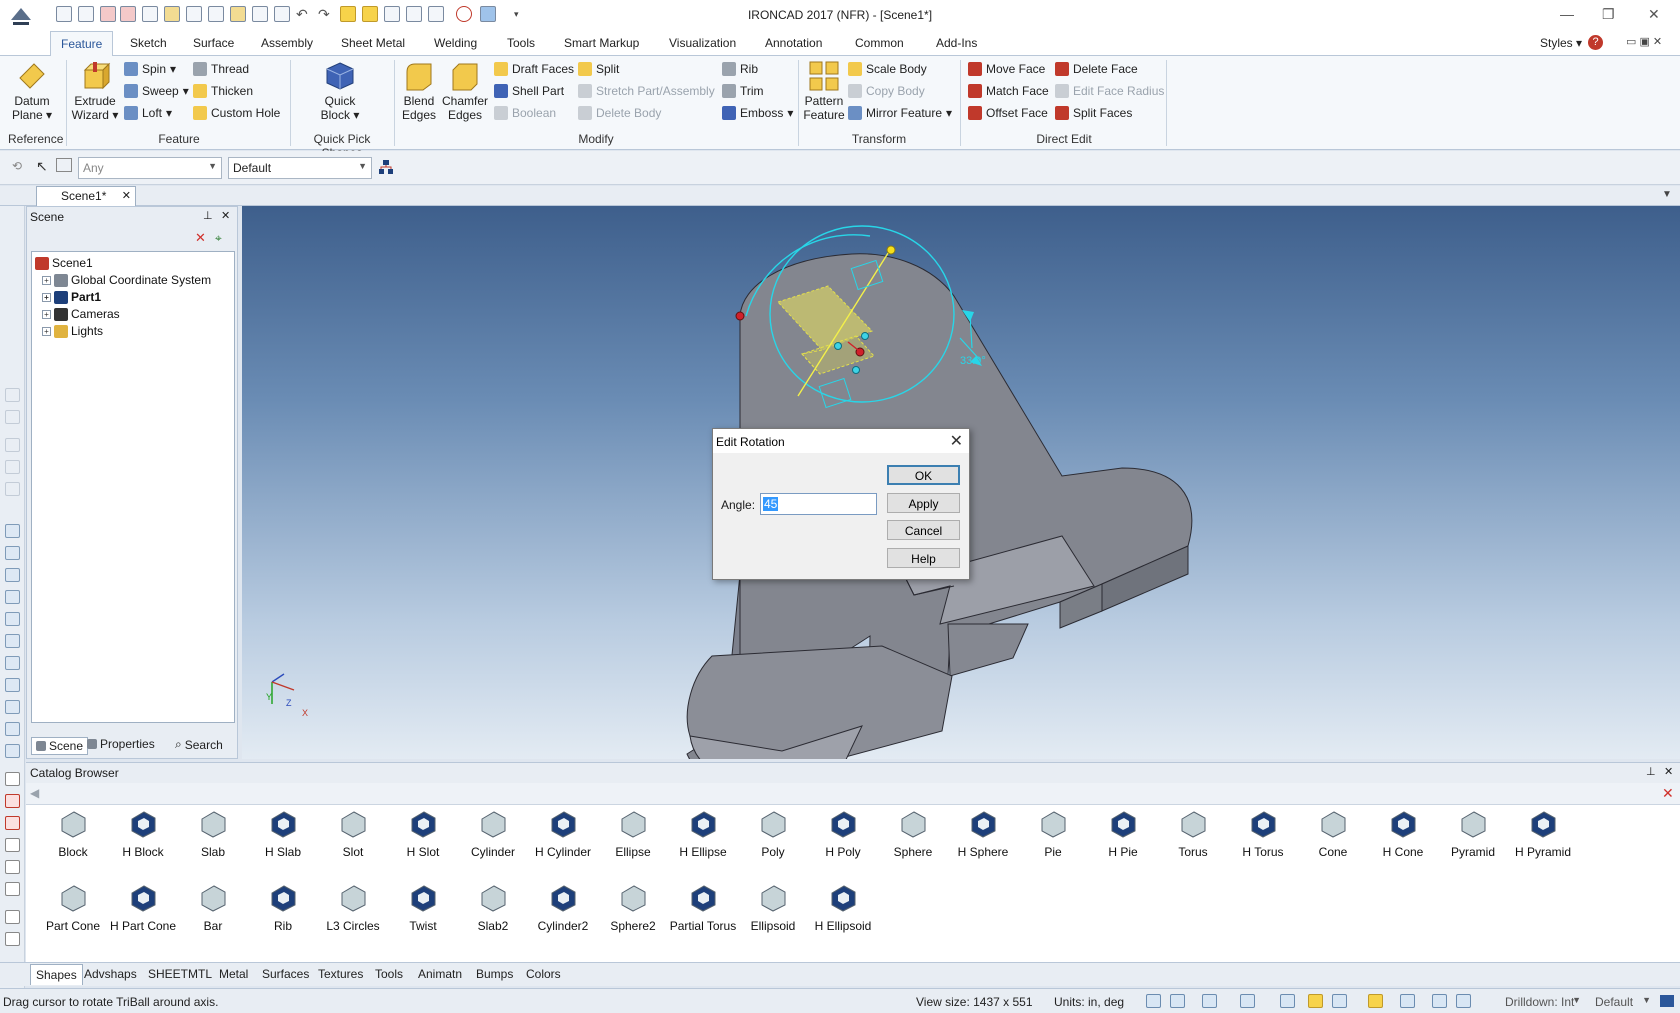 This screenshot has width=1680, height=1013. Describe the element at coordinates (1654, 14) in the screenshot. I see `close-button: ✕` at that location.